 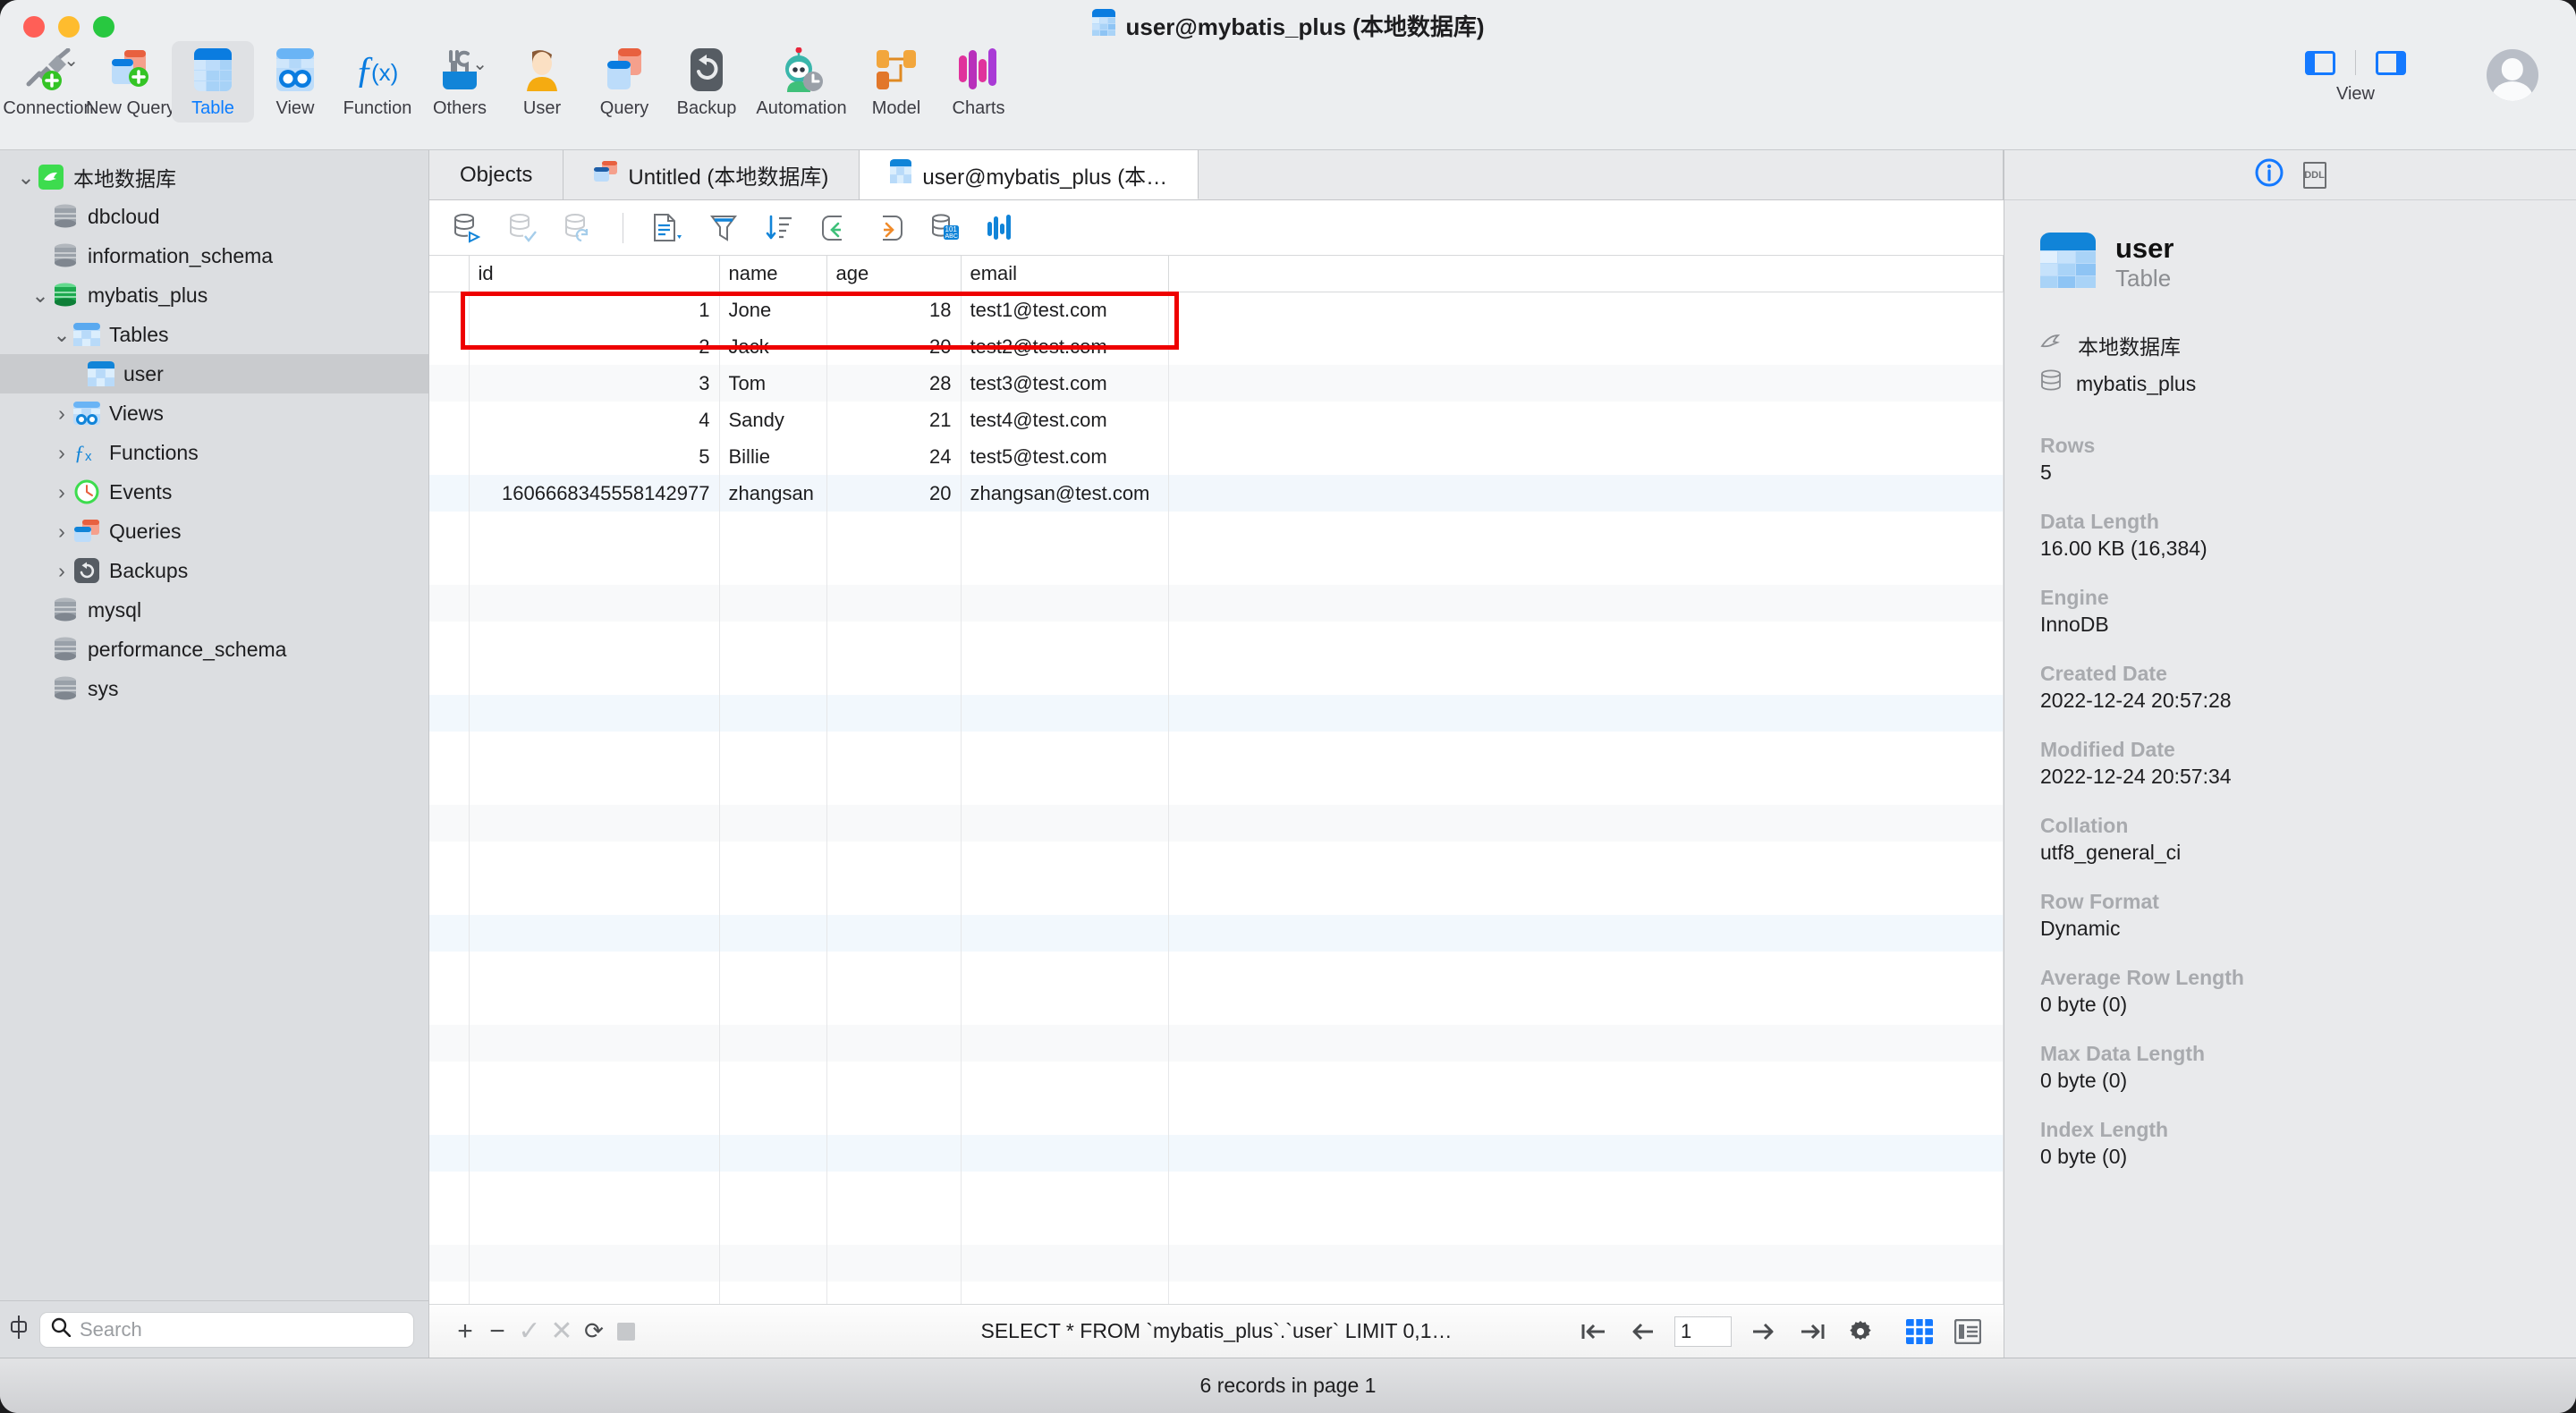 I want to click on column-header-email: email, so click(x=1065, y=274).